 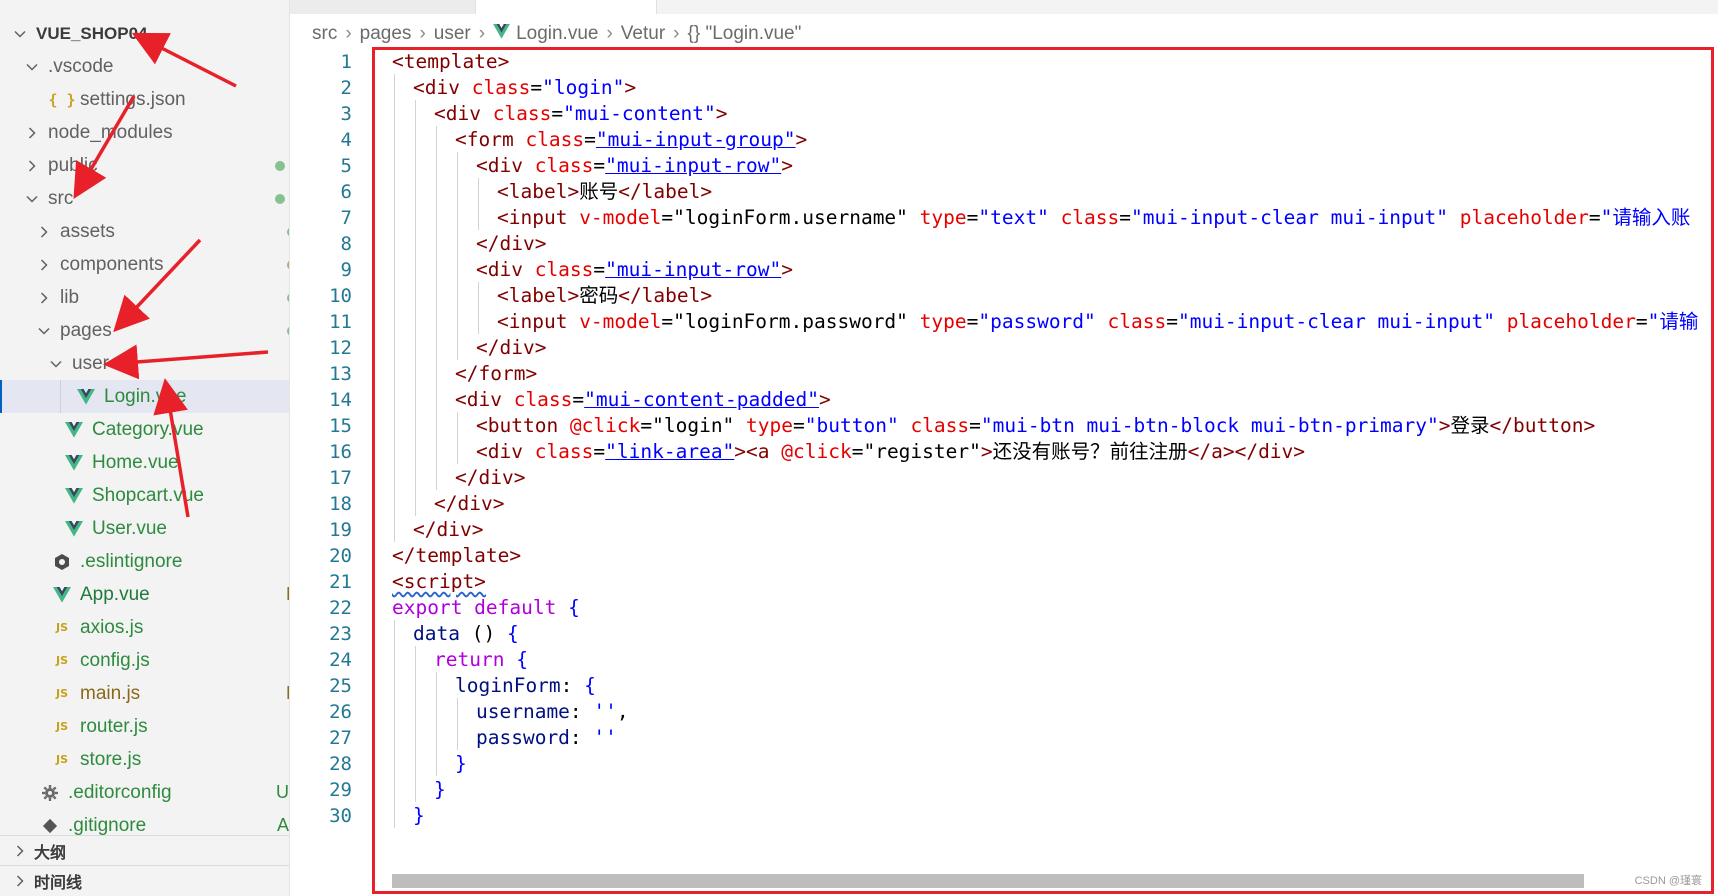 I want to click on horizontal-scrollbar, so click(x=988, y=881).